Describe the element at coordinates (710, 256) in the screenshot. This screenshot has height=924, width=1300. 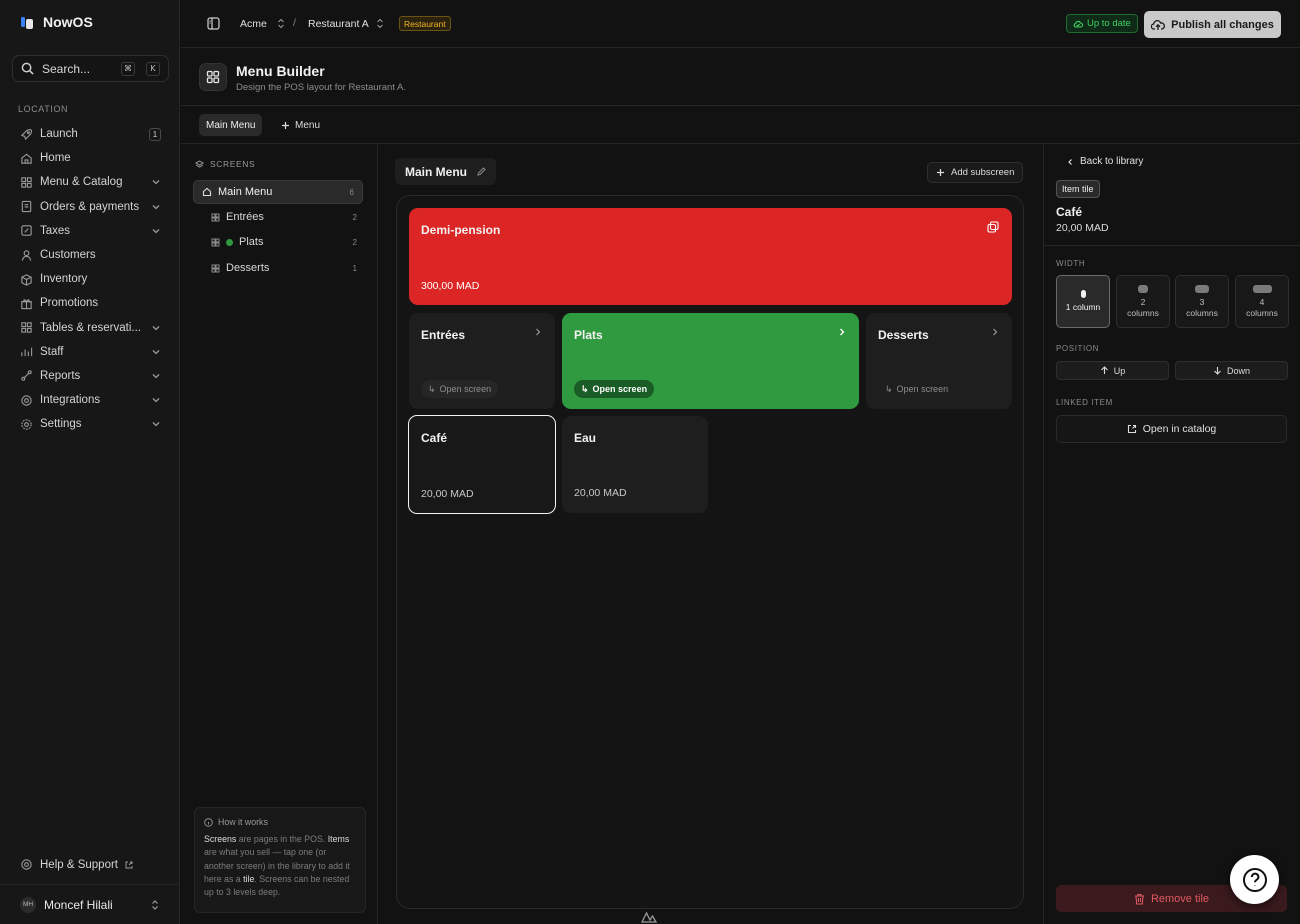
I see `tile-demi-pension: Demi-pension 300,00 MAD` at that location.